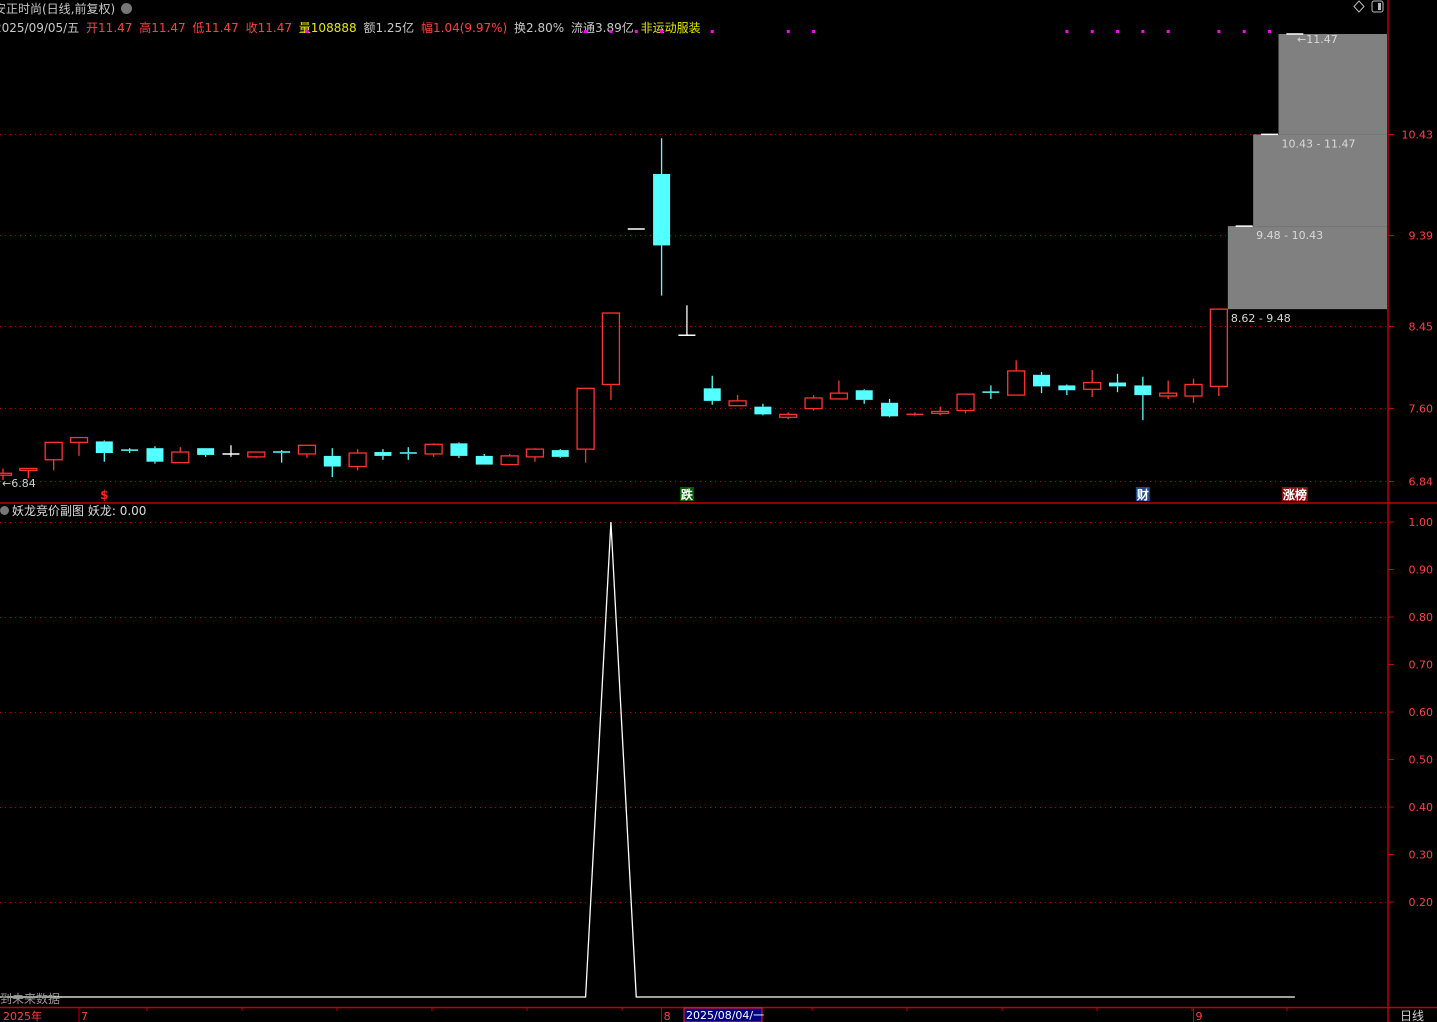 The height and width of the screenshot is (1022, 1437). What do you see at coordinates (1332, 84) in the screenshot?
I see `auction-range-box` at bounding box center [1332, 84].